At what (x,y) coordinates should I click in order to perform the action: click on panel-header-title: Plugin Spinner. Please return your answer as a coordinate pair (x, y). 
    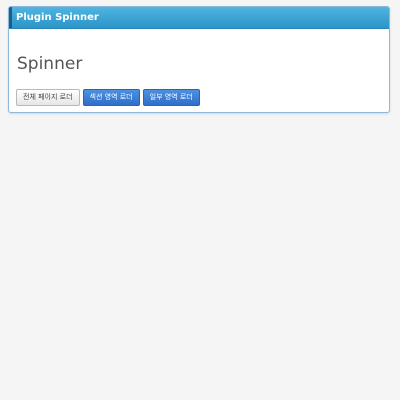
    Looking at the image, I should click on (57, 17).